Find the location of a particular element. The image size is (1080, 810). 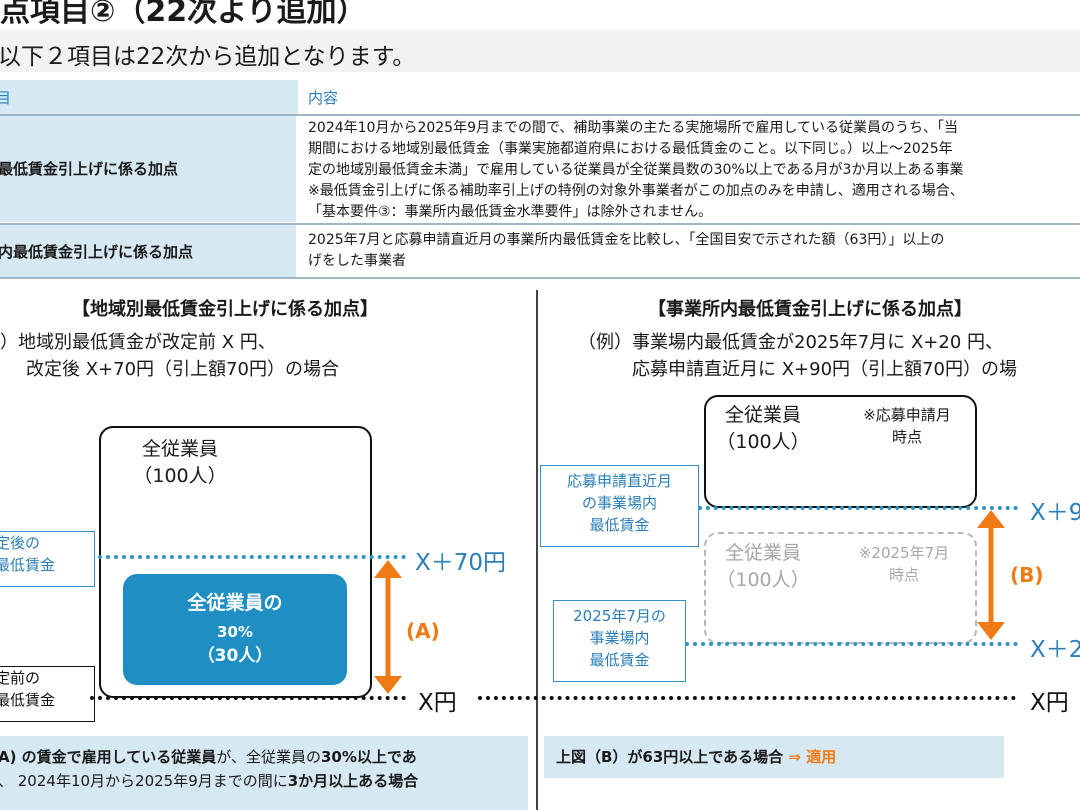

table-header-content-bg is located at coordinates (689, 97).